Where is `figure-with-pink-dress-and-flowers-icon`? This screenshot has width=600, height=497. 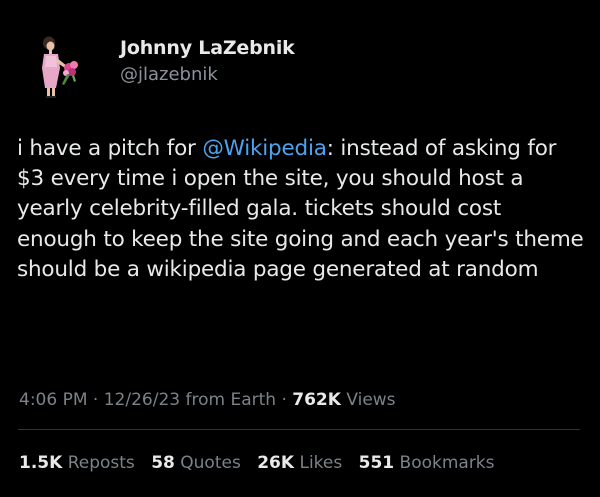 figure-with-pink-dress-and-flowers-icon is located at coordinates (60, 67).